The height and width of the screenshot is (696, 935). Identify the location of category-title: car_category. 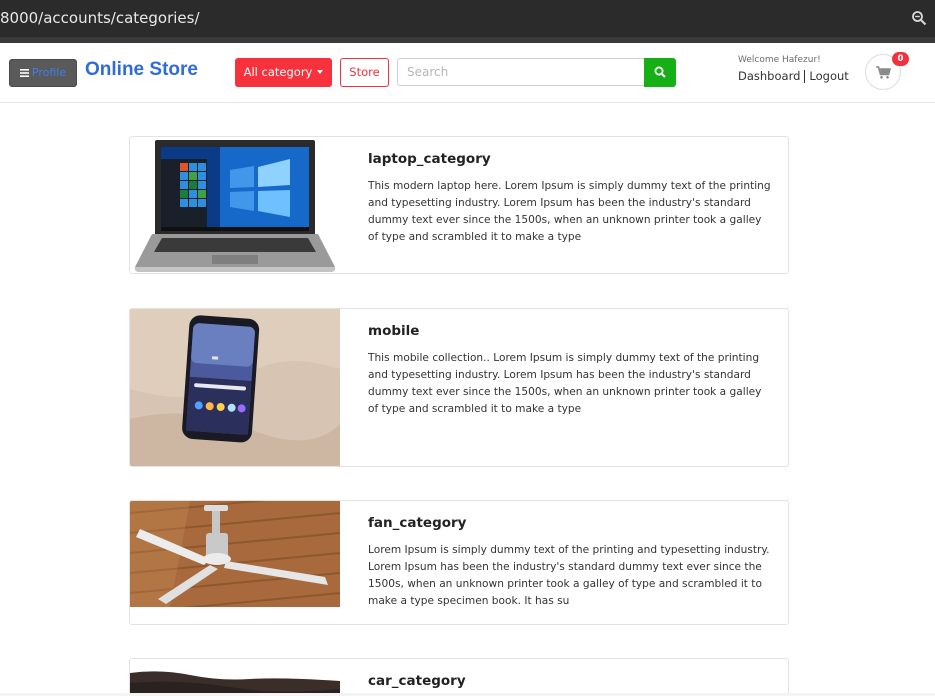
(417, 681).